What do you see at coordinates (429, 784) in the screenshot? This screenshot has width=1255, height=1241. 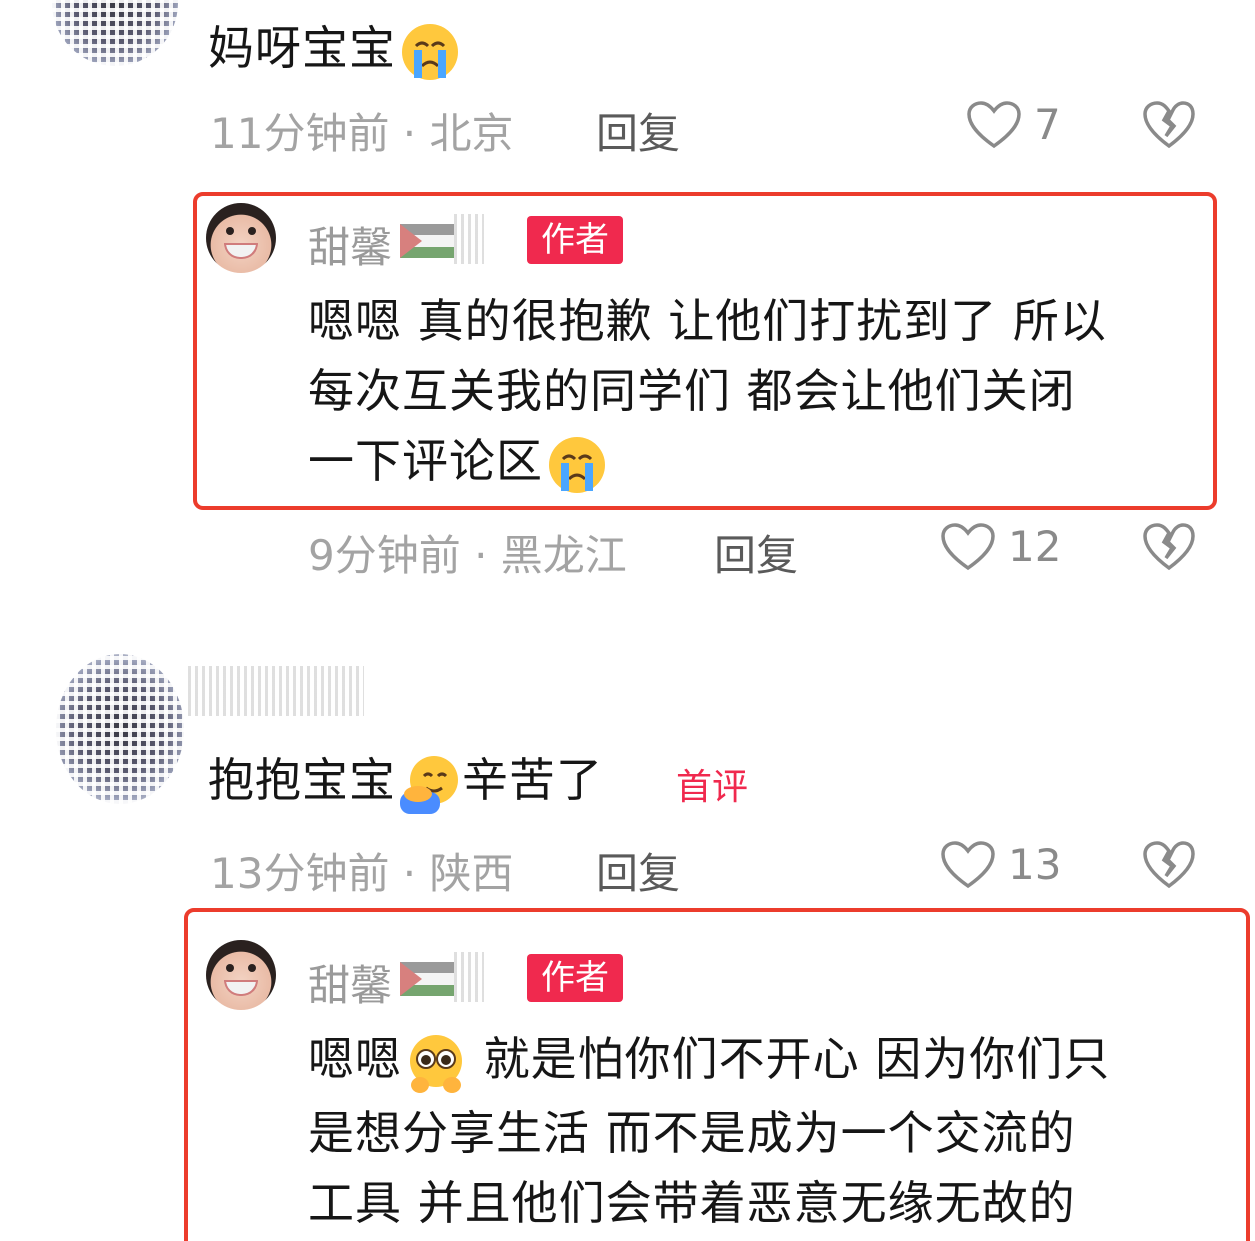 I see `hugging-face-icon` at bounding box center [429, 784].